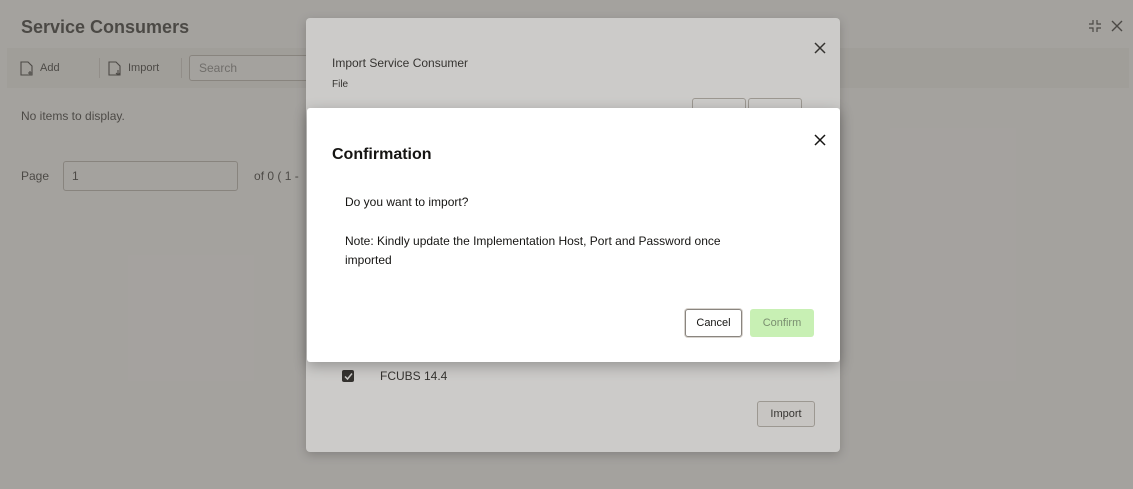 The height and width of the screenshot is (489, 1133). Describe the element at coordinates (382, 154) in the screenshot. I see `confirmation-title: Confirmation` at that location.